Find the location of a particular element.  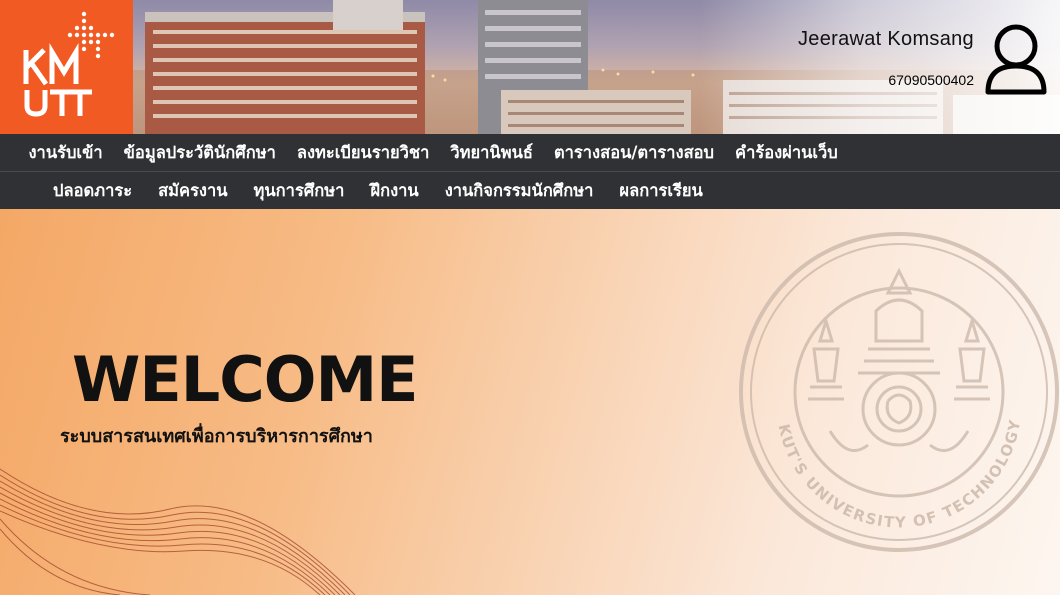

nav-item-thesis: วิทยานิพนธ์ is located at coordinates (492, 153).